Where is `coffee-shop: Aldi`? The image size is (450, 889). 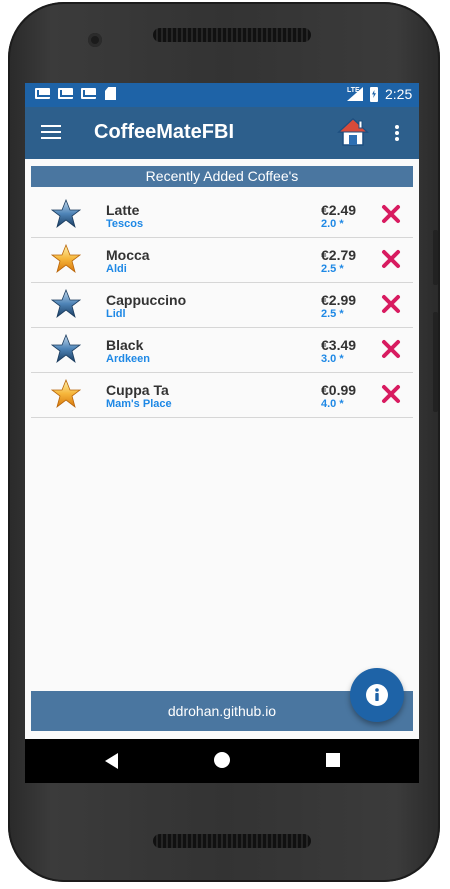 coffee-shop: Aldi is located at coordinates (116, 269).